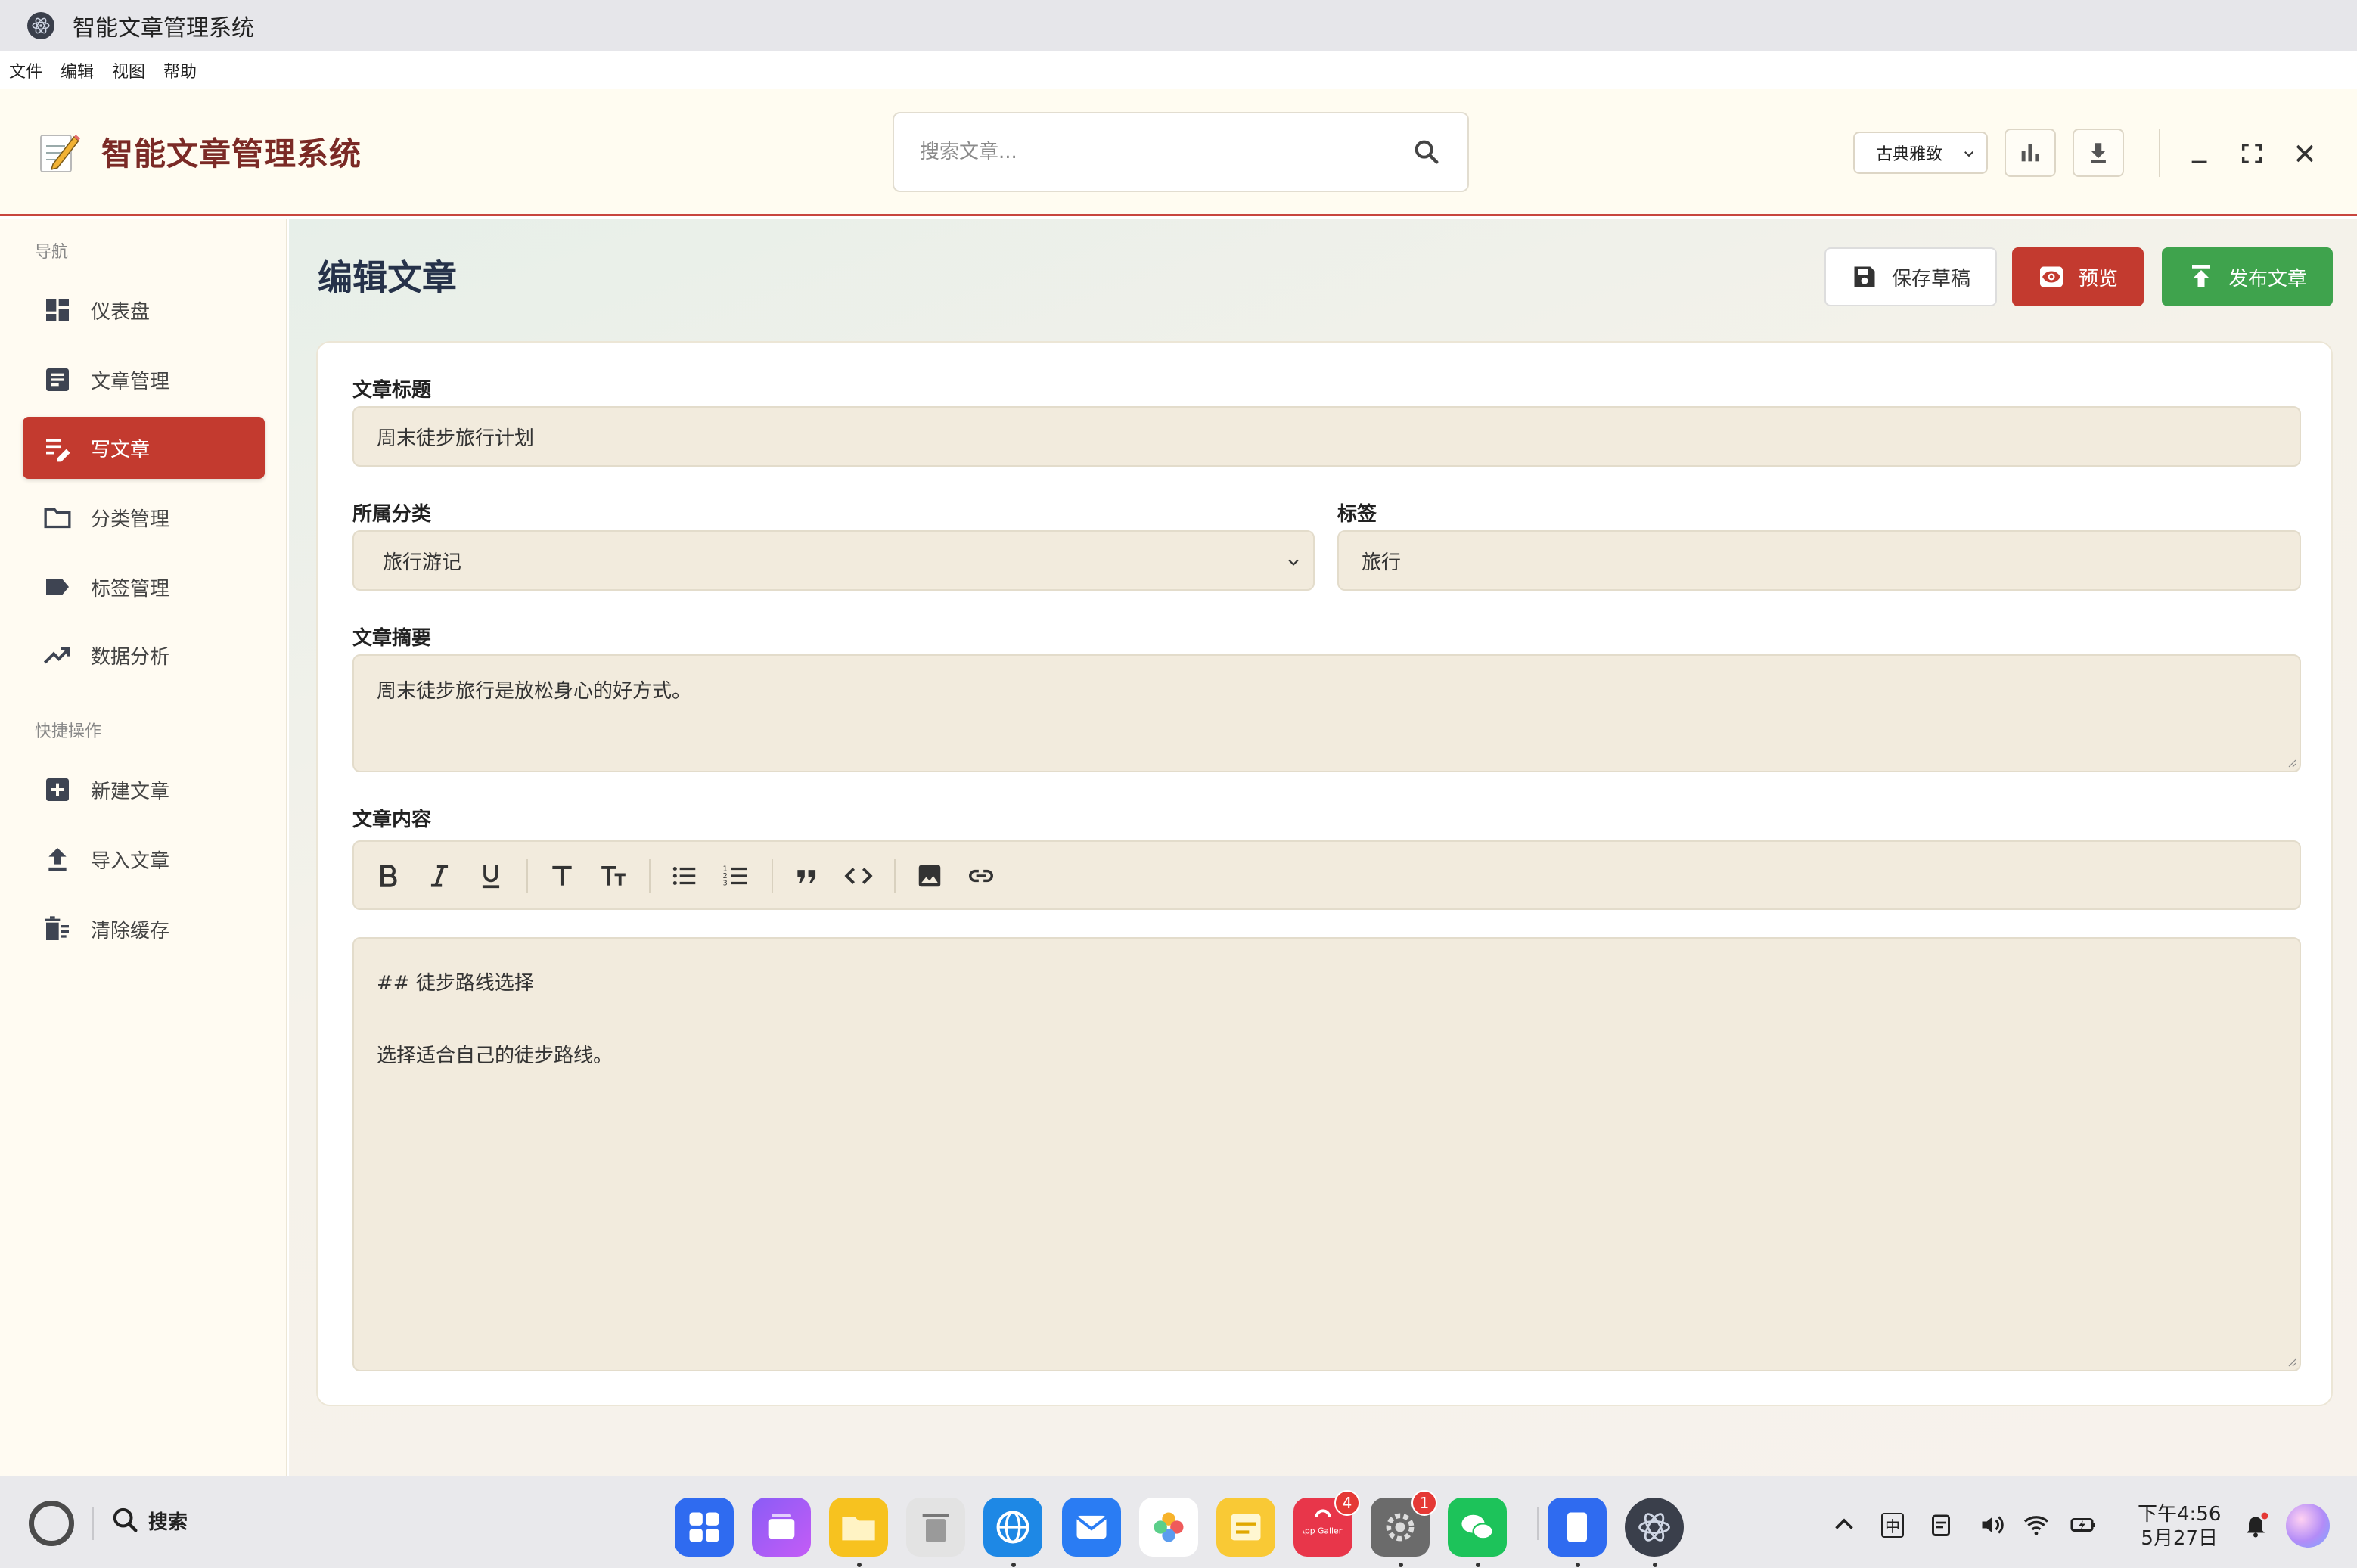 This screenshot has width=2357, height=1568. What do you see at coordinates (2199, 162) in the screenshot?
I see `minimize-icon` at bounding box center [2199, 162].